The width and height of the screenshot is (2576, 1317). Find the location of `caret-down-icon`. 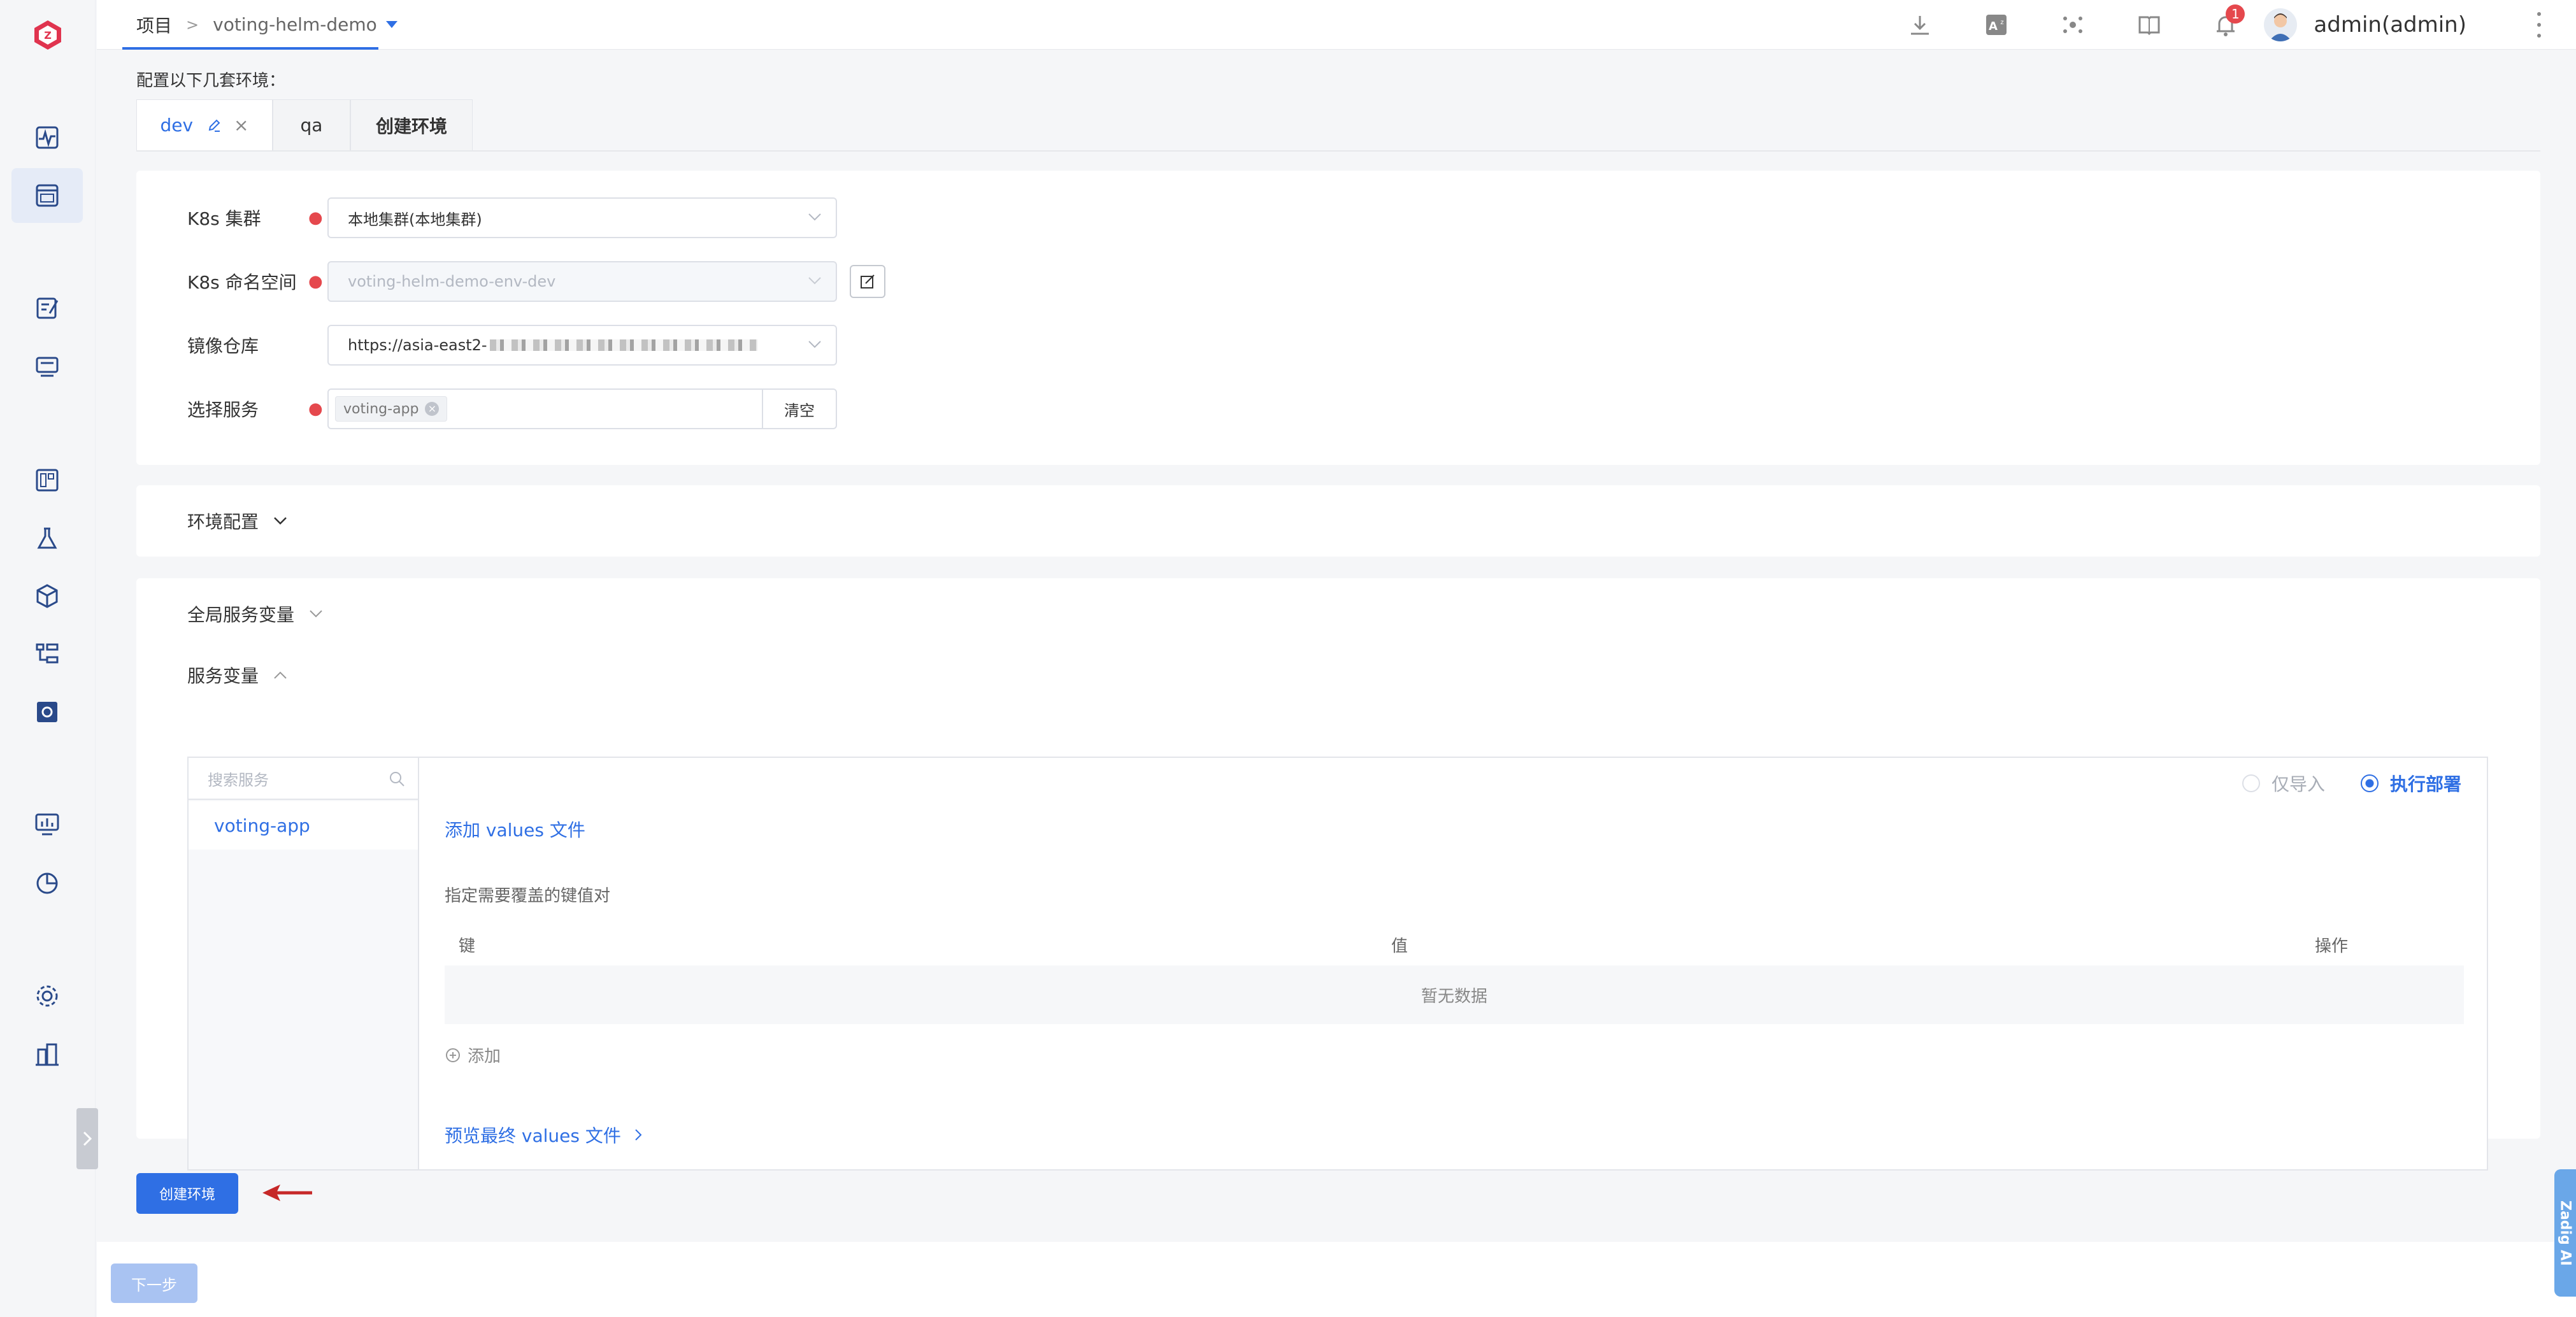

caret-down-icon is located at coordinates (391, 24).